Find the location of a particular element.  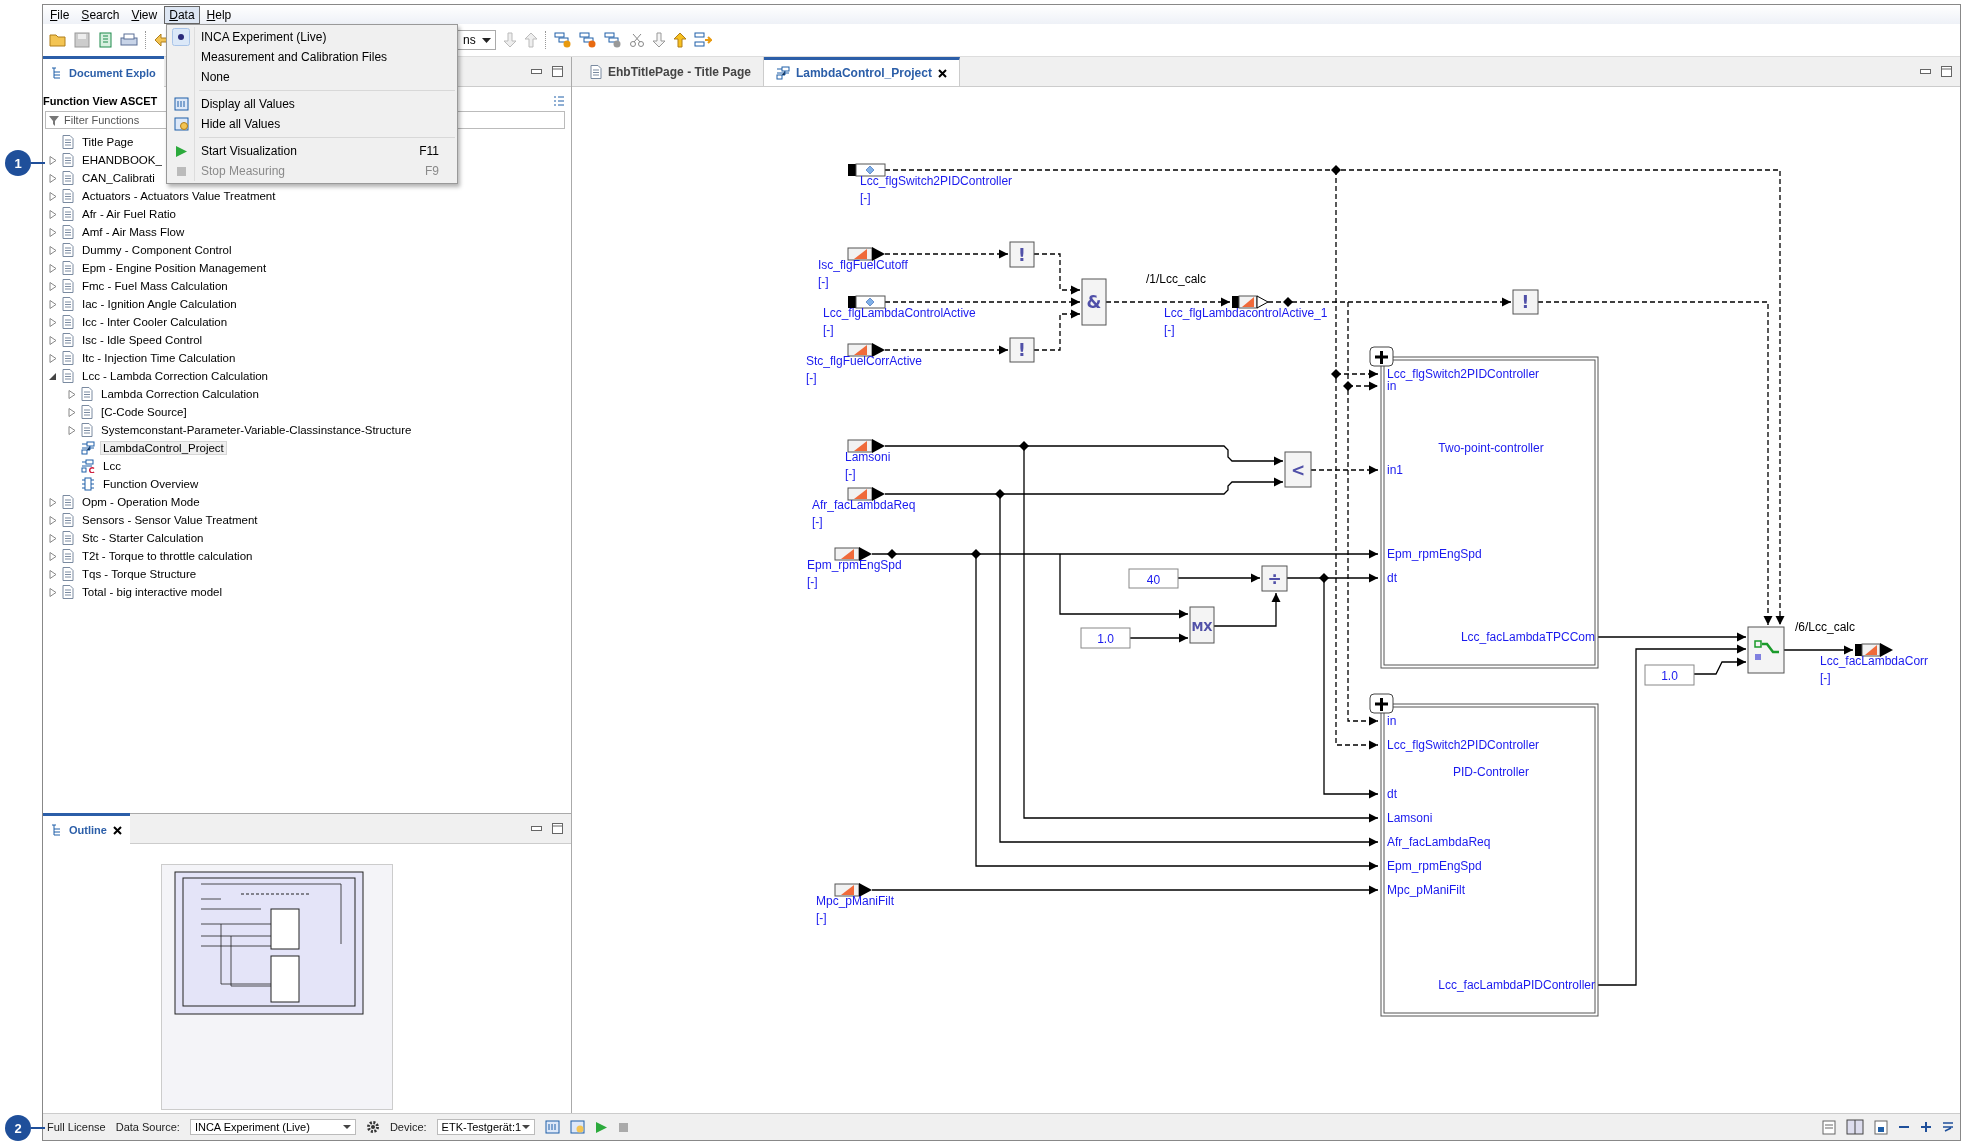

tree-item: T2t - Torque to throttle calculation is located at coordinates (167, 556).